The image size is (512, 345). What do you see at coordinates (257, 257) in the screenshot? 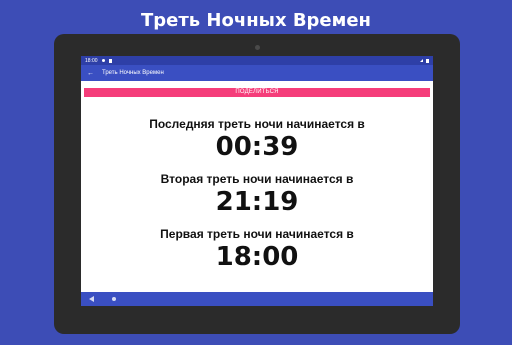
I see `first-third-time: 18:00` at bounding box center [257, 257].